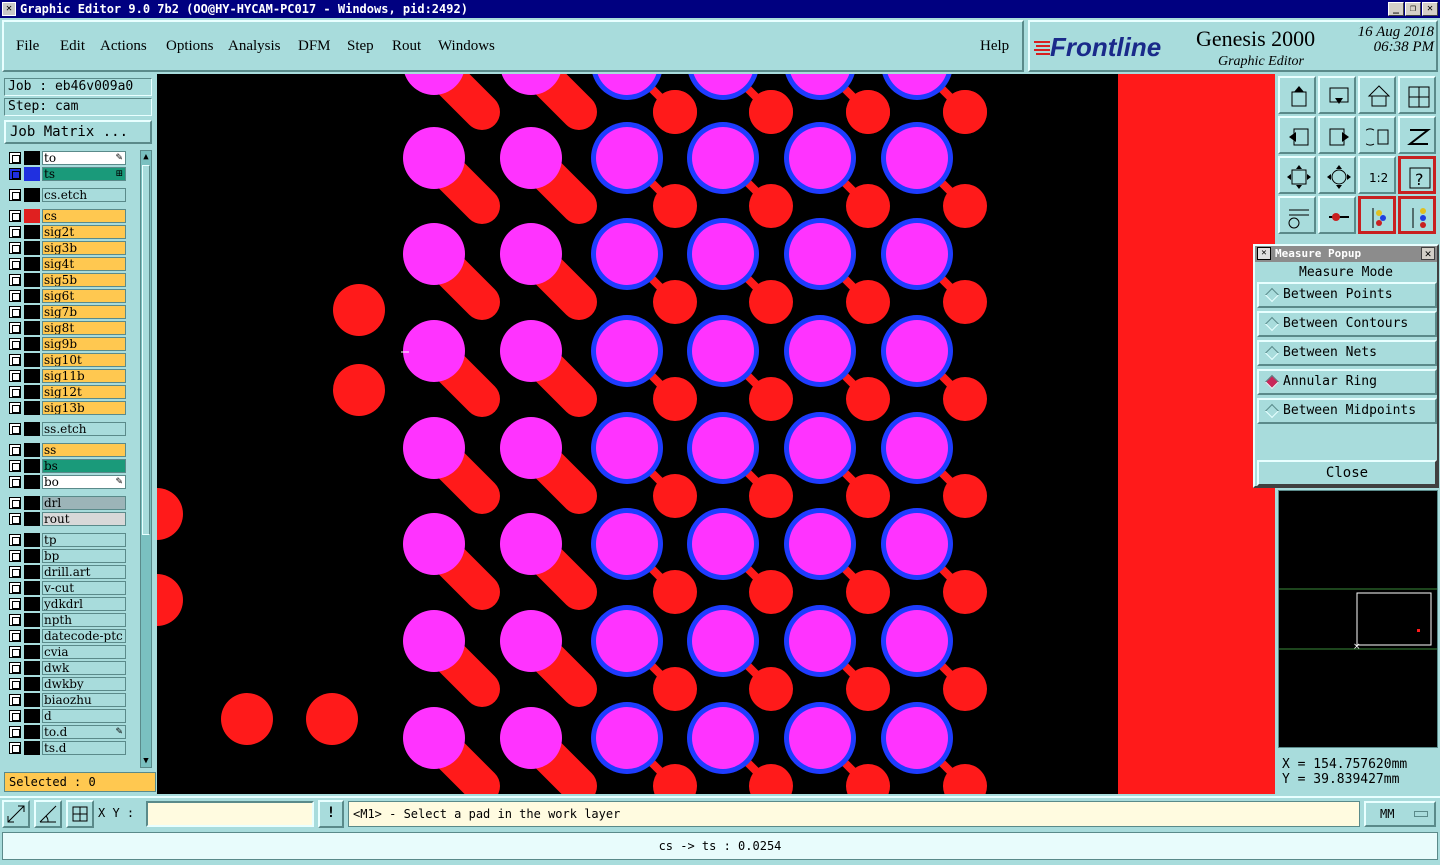 The image size is (1440, 865). Describe the element at coordinates (84, 280) in the screenshot. I see `layer-name: sig5b` at that location.